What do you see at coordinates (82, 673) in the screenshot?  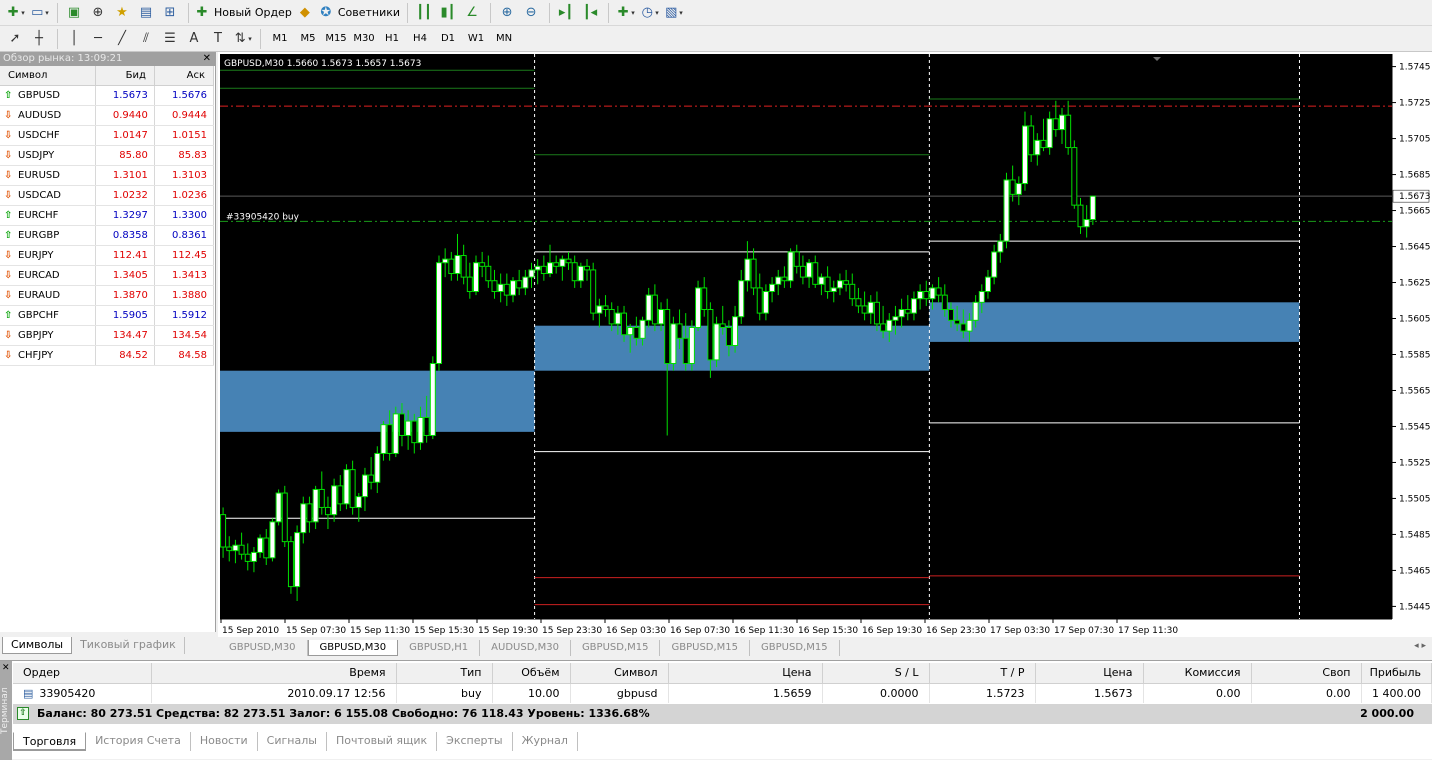 I see `column-header: Ордер` at bounding box center [82, 673].